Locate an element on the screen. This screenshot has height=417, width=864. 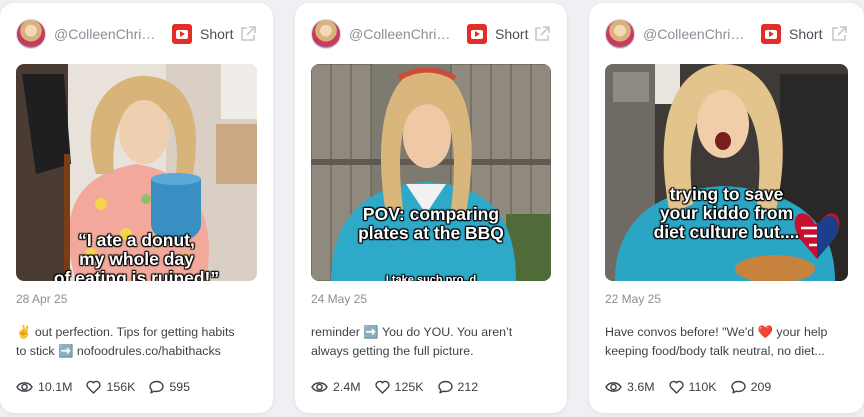
likes-stat: 125K is located at coordinates (399, 387).